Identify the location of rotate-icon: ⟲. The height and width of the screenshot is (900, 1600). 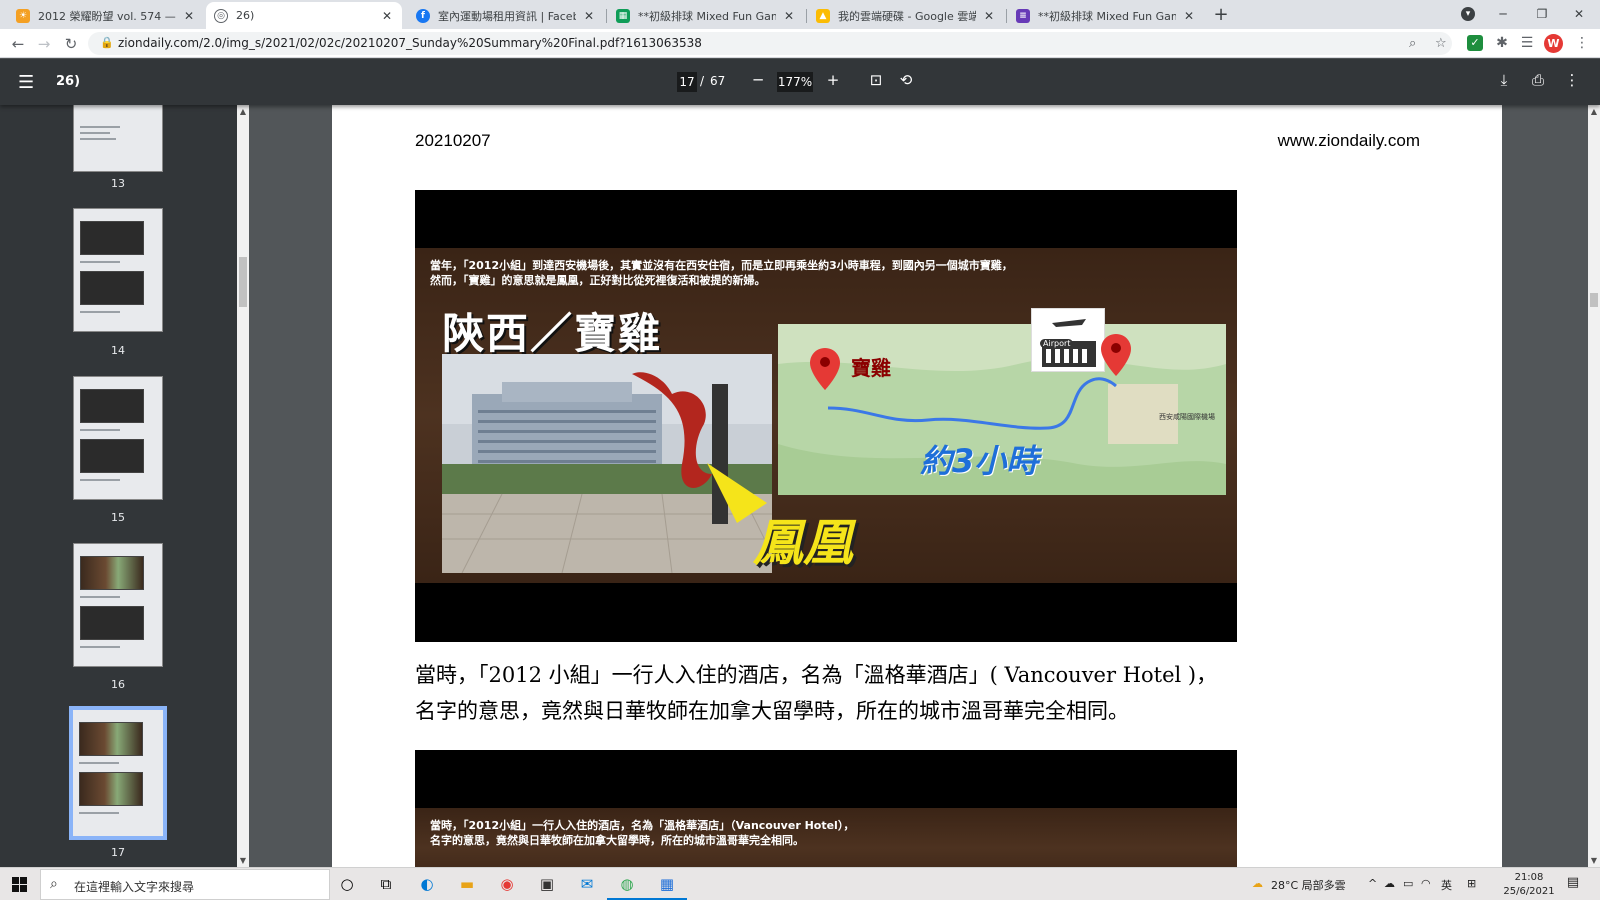
(906, 80).